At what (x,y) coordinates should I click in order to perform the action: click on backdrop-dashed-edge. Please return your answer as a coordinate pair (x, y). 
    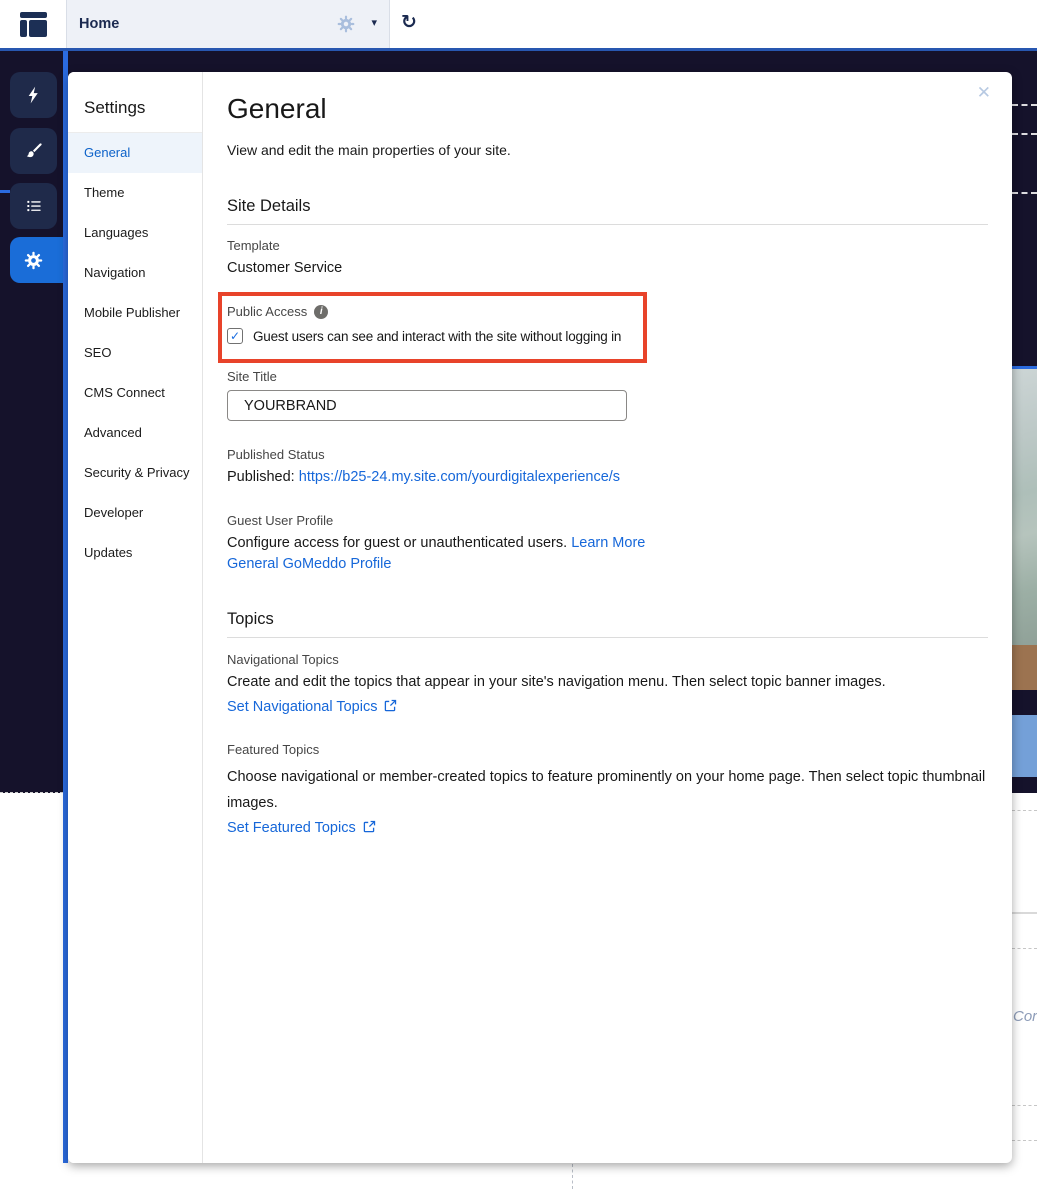
    Looking at the image, I should click on (31, 792).